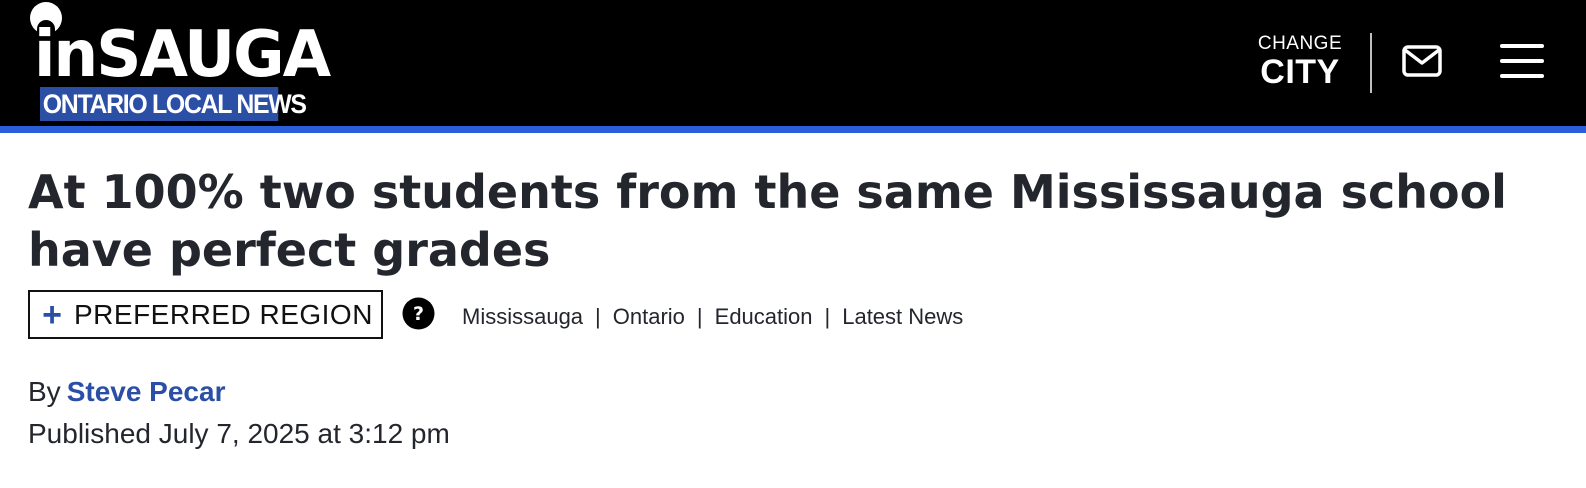 The width and height of the screenshot is (1586, 488). I want to click on hamburger-menu-icon, so click(1522, 61).